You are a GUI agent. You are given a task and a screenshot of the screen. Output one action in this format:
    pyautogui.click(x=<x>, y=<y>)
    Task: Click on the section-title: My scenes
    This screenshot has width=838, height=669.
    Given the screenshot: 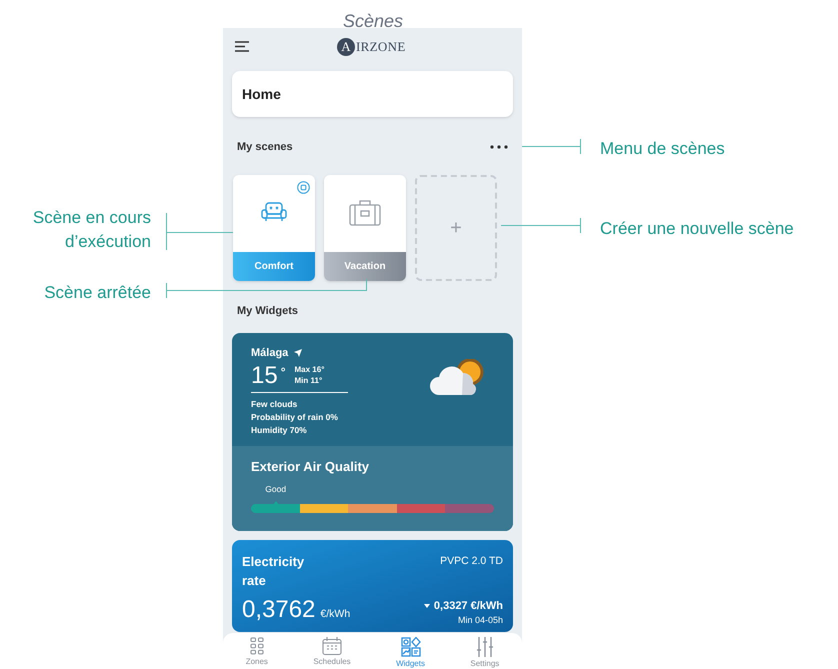 What is the action you would take?
    pyautogui.click(x=265, y=147)
    